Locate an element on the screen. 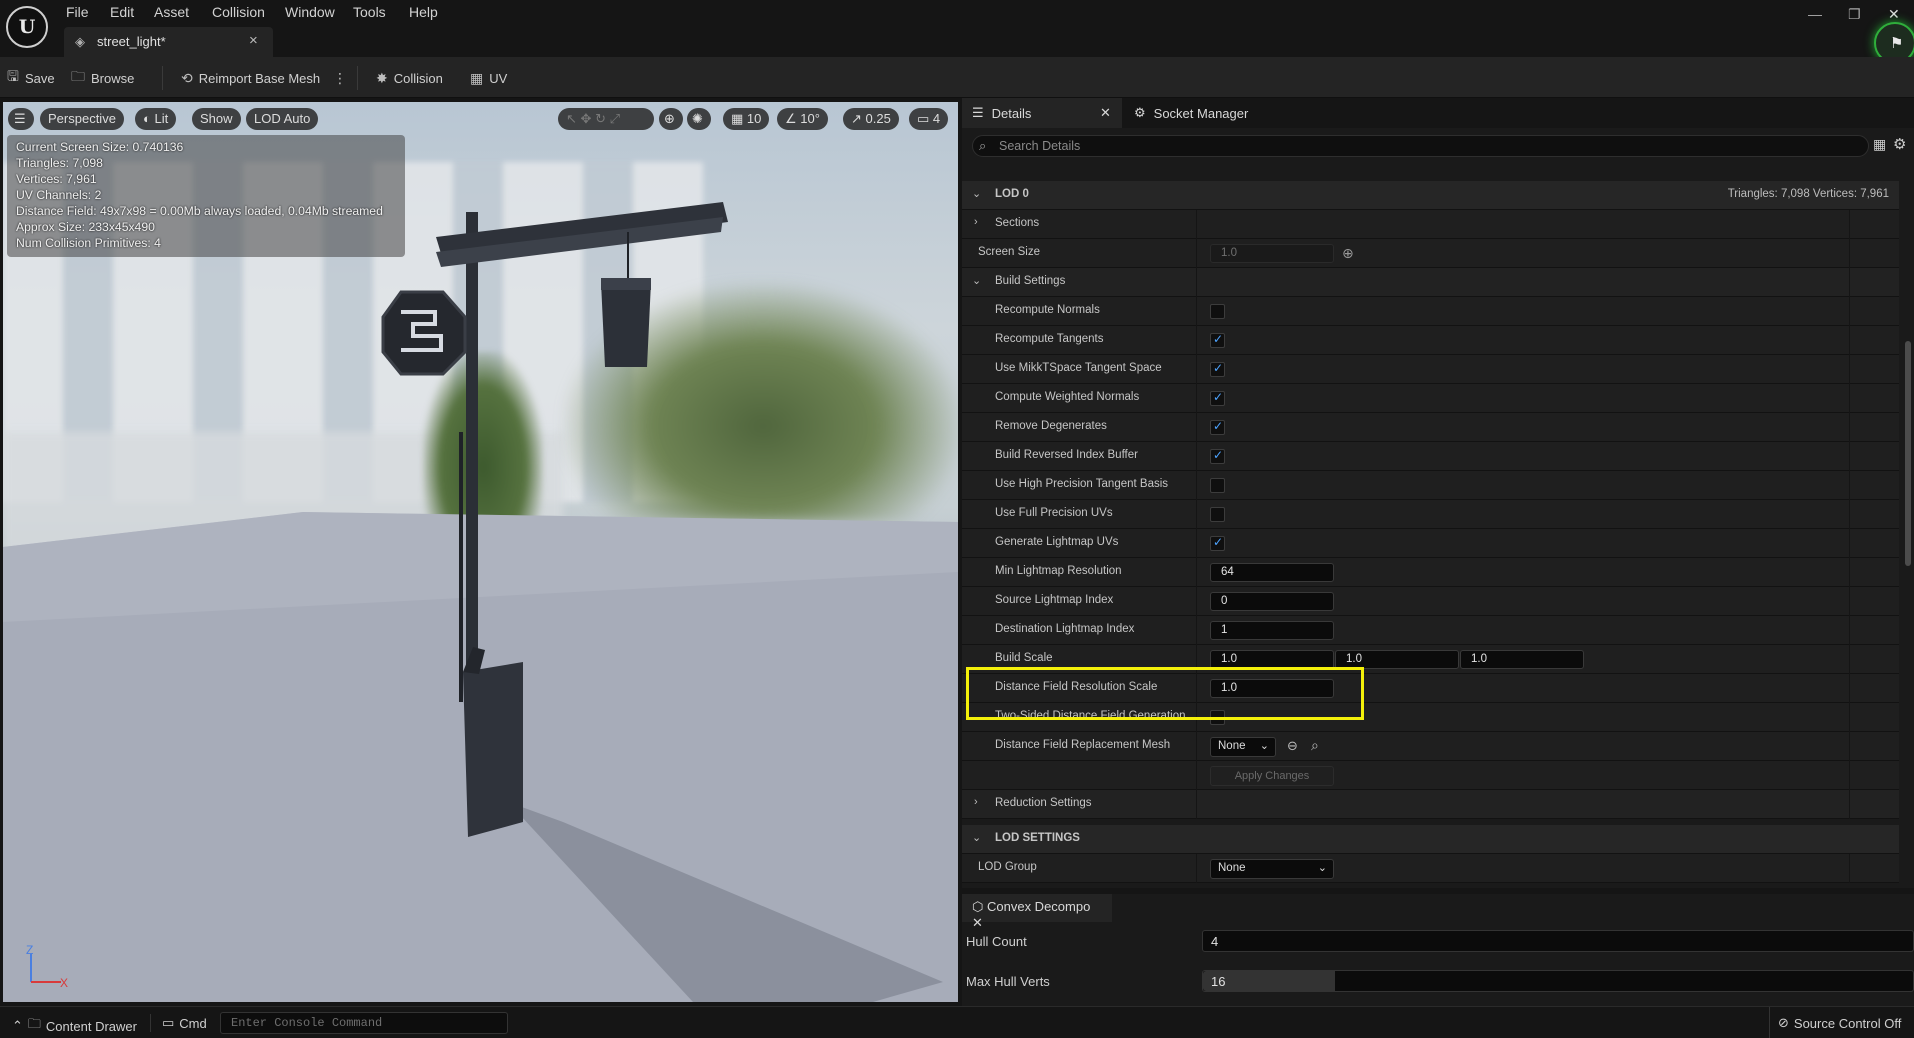  search-details-field: ⌕ is located at coordinates (1420, 146).